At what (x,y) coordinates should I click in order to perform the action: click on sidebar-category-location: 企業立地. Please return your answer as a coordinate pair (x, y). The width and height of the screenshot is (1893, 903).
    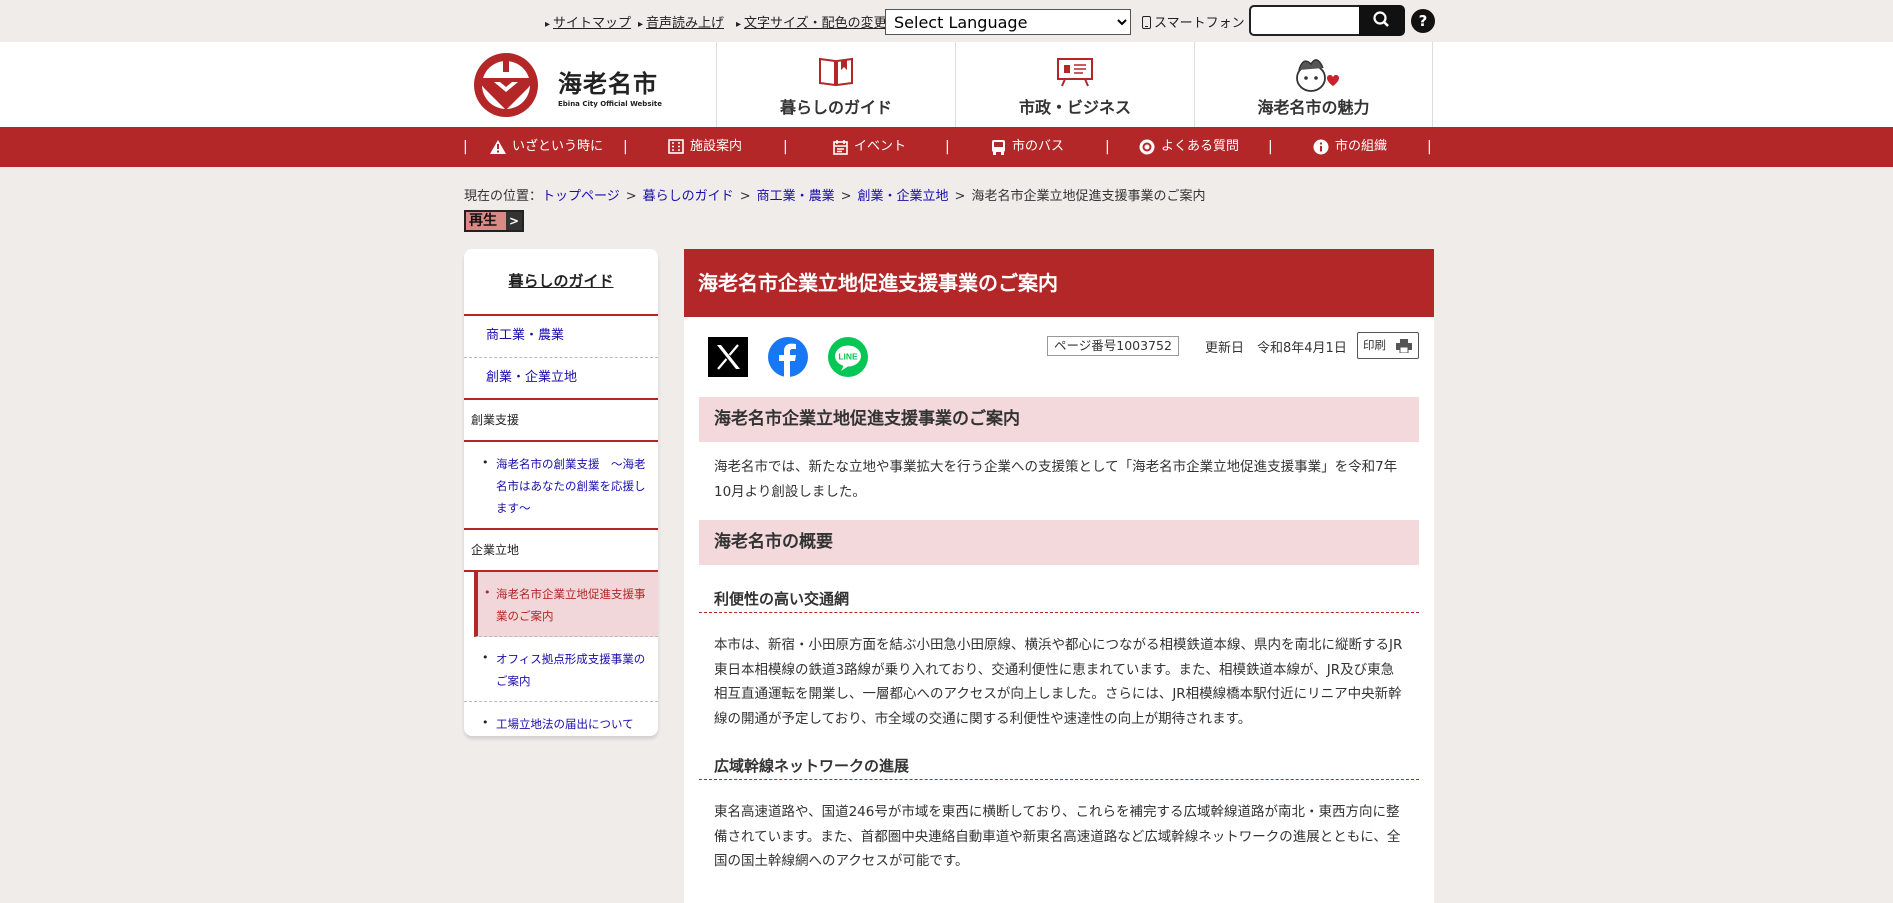
    Looking at the image, I should click on (561, 551).